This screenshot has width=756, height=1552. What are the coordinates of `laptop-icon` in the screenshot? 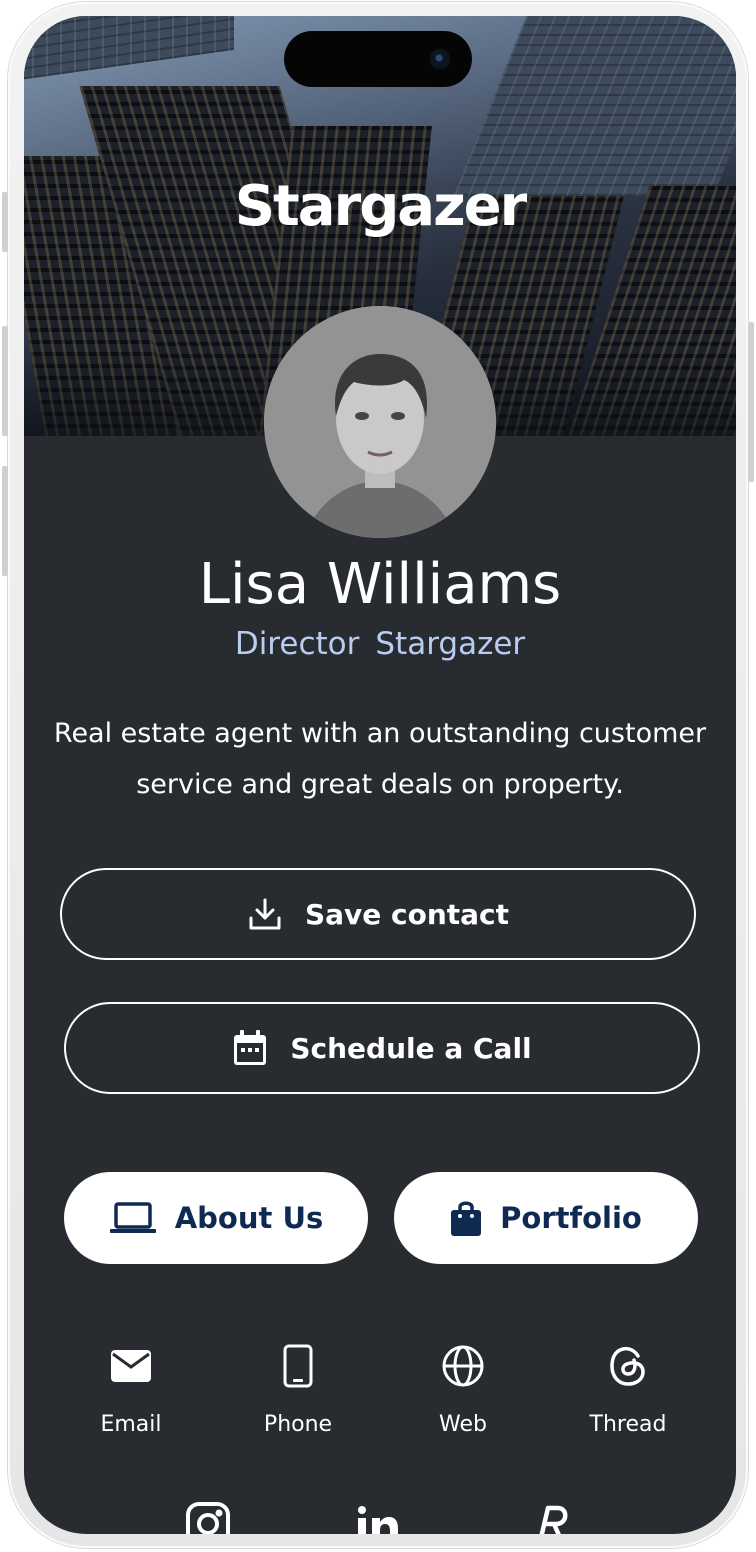 It's located at (133, 1218).